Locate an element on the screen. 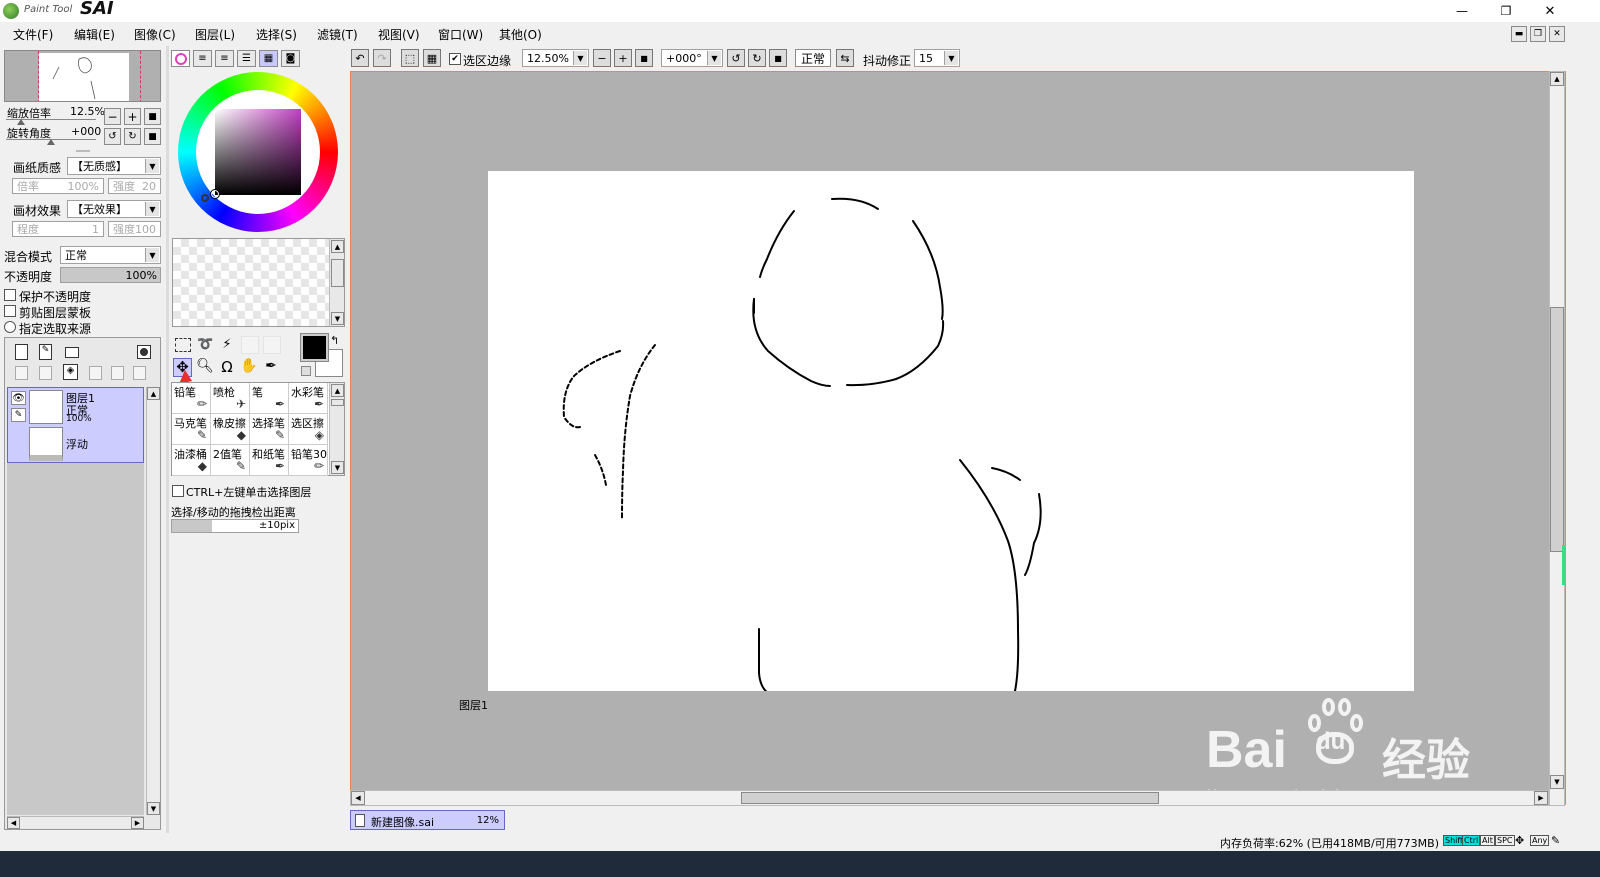 Image resolution: width=1600 pixels, height=877 pixels. brush-select-eraser: 选区擦 ◈ is located at coordinates (308, 429).